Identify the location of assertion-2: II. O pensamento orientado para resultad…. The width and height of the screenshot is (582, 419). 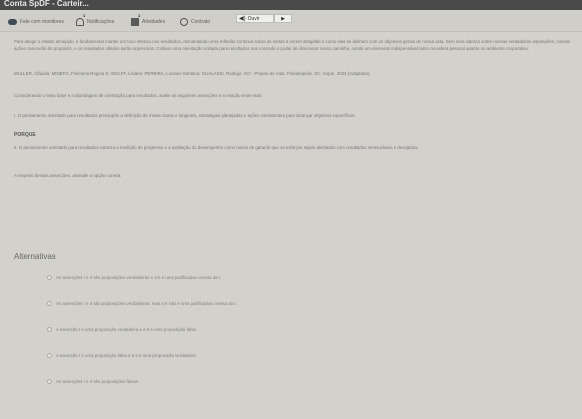
(216, 147).